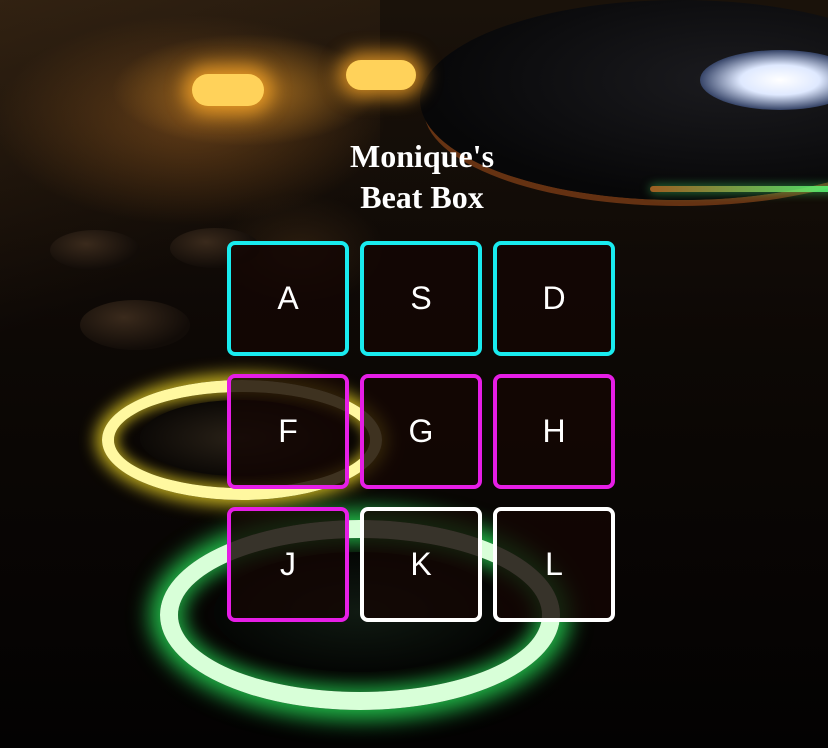  Describe the element at coordinates (554, 298) in the screenshot. I see `drum-pad-d: D` at that location.